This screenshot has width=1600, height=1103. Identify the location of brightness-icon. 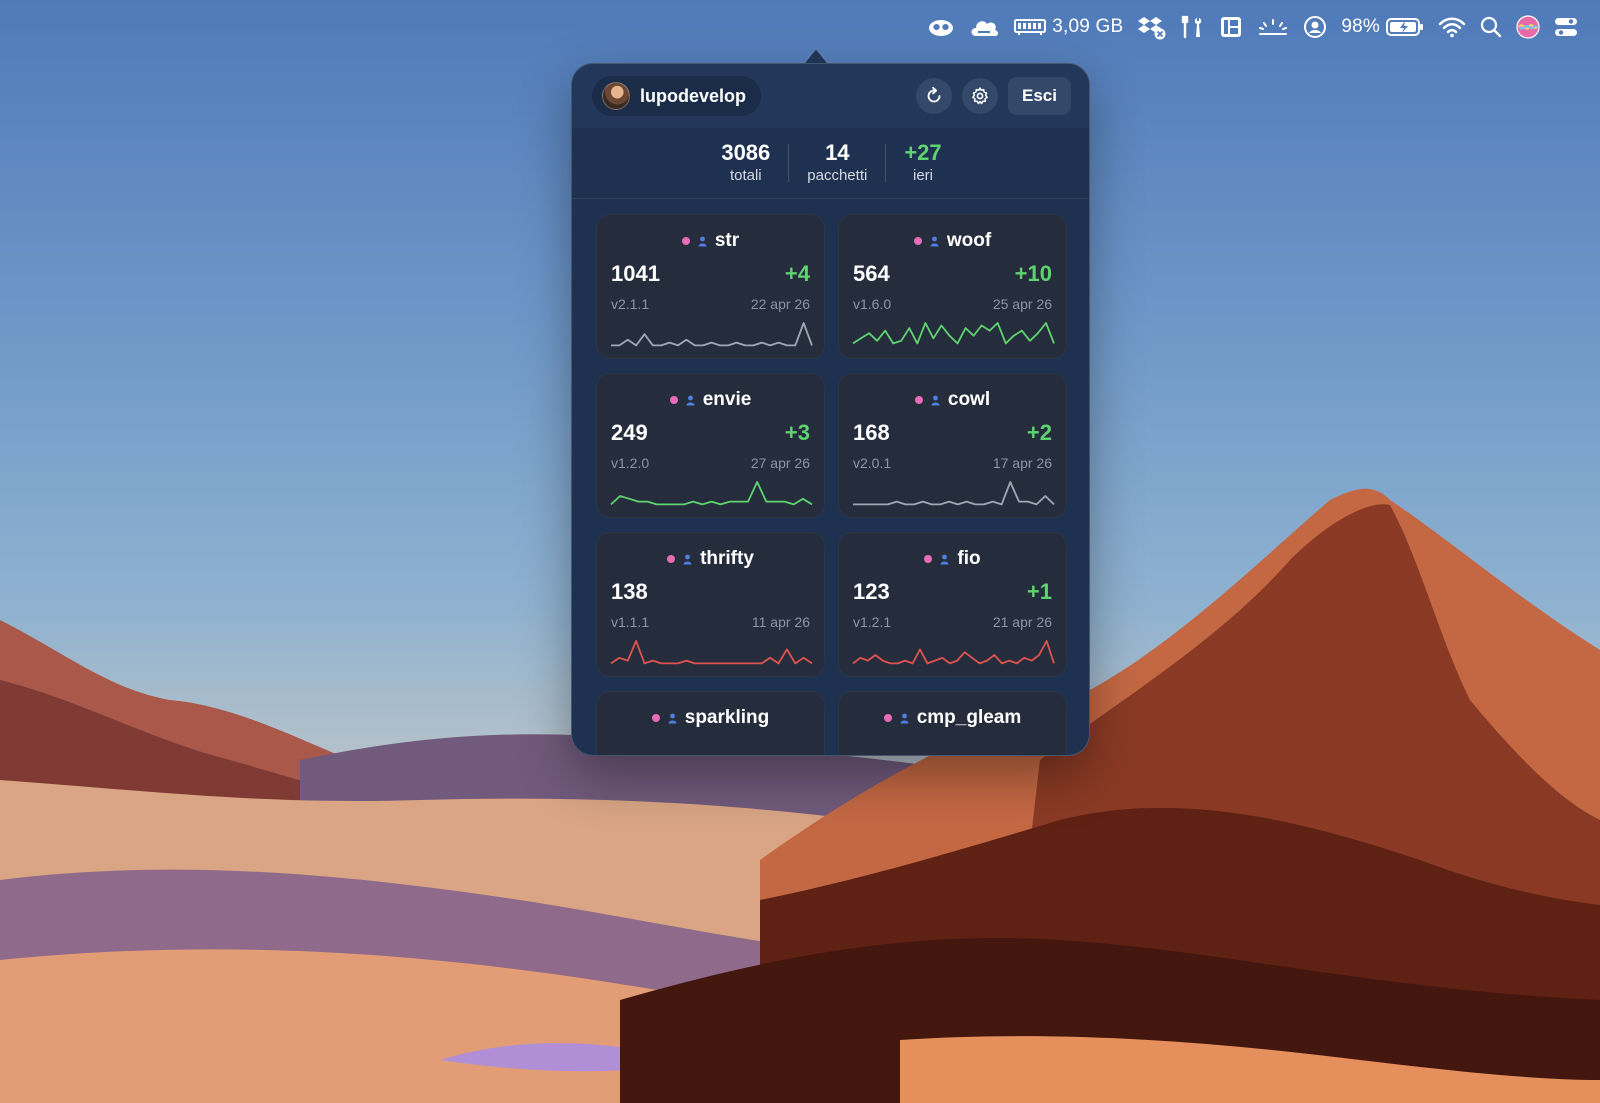
(1273, 27).